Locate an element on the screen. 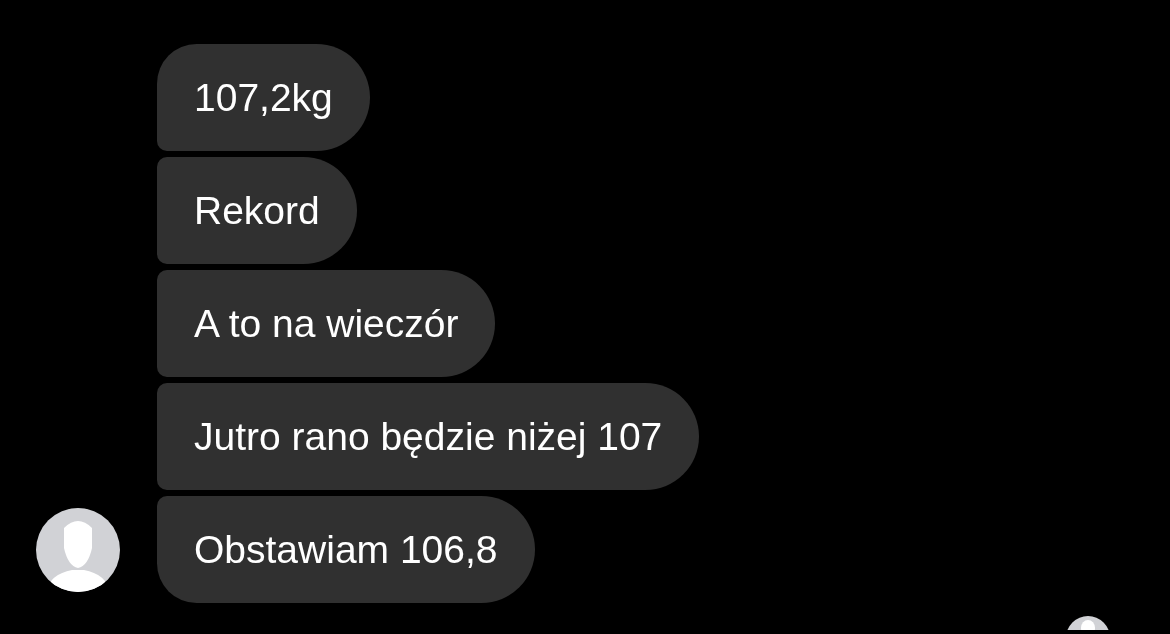  message-bubble: Rekord is located at coordinates (257, 210).